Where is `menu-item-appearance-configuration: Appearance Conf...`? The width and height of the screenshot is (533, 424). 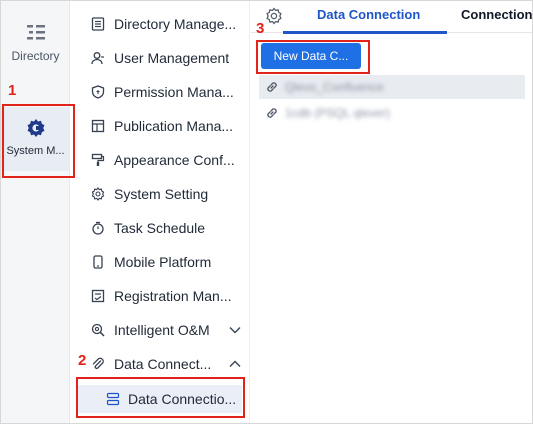
menu-item-appearance-configuration: Appearance Conf... is located at coordinates (166, 160).